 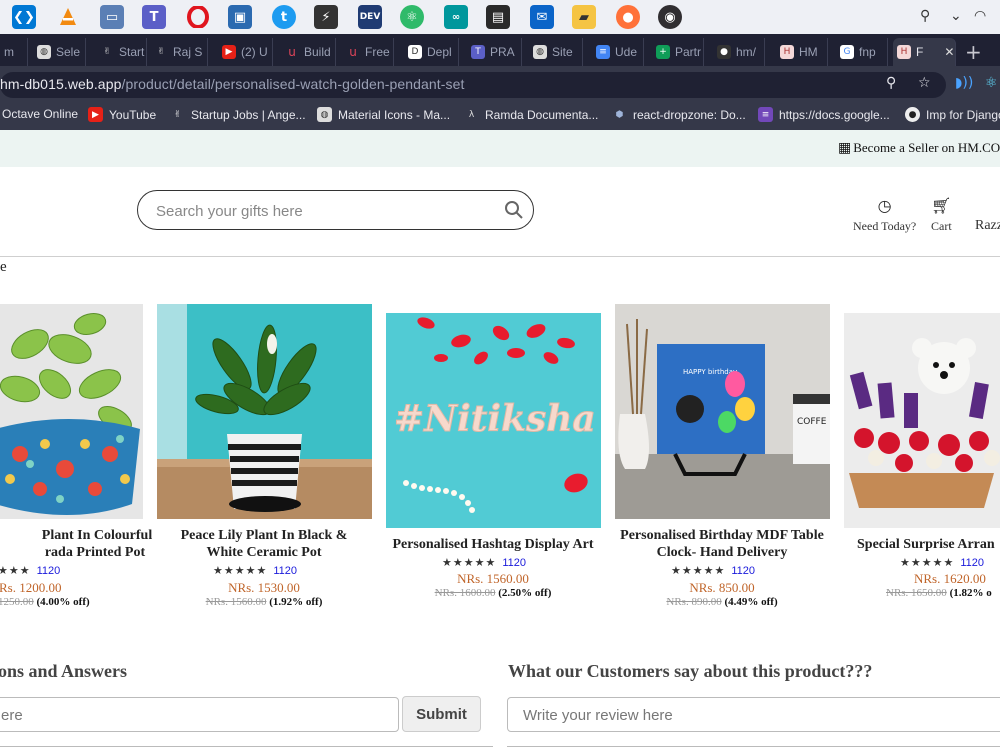 I want to click on product-image: #Nitiksha, so click(x=493, y=420).